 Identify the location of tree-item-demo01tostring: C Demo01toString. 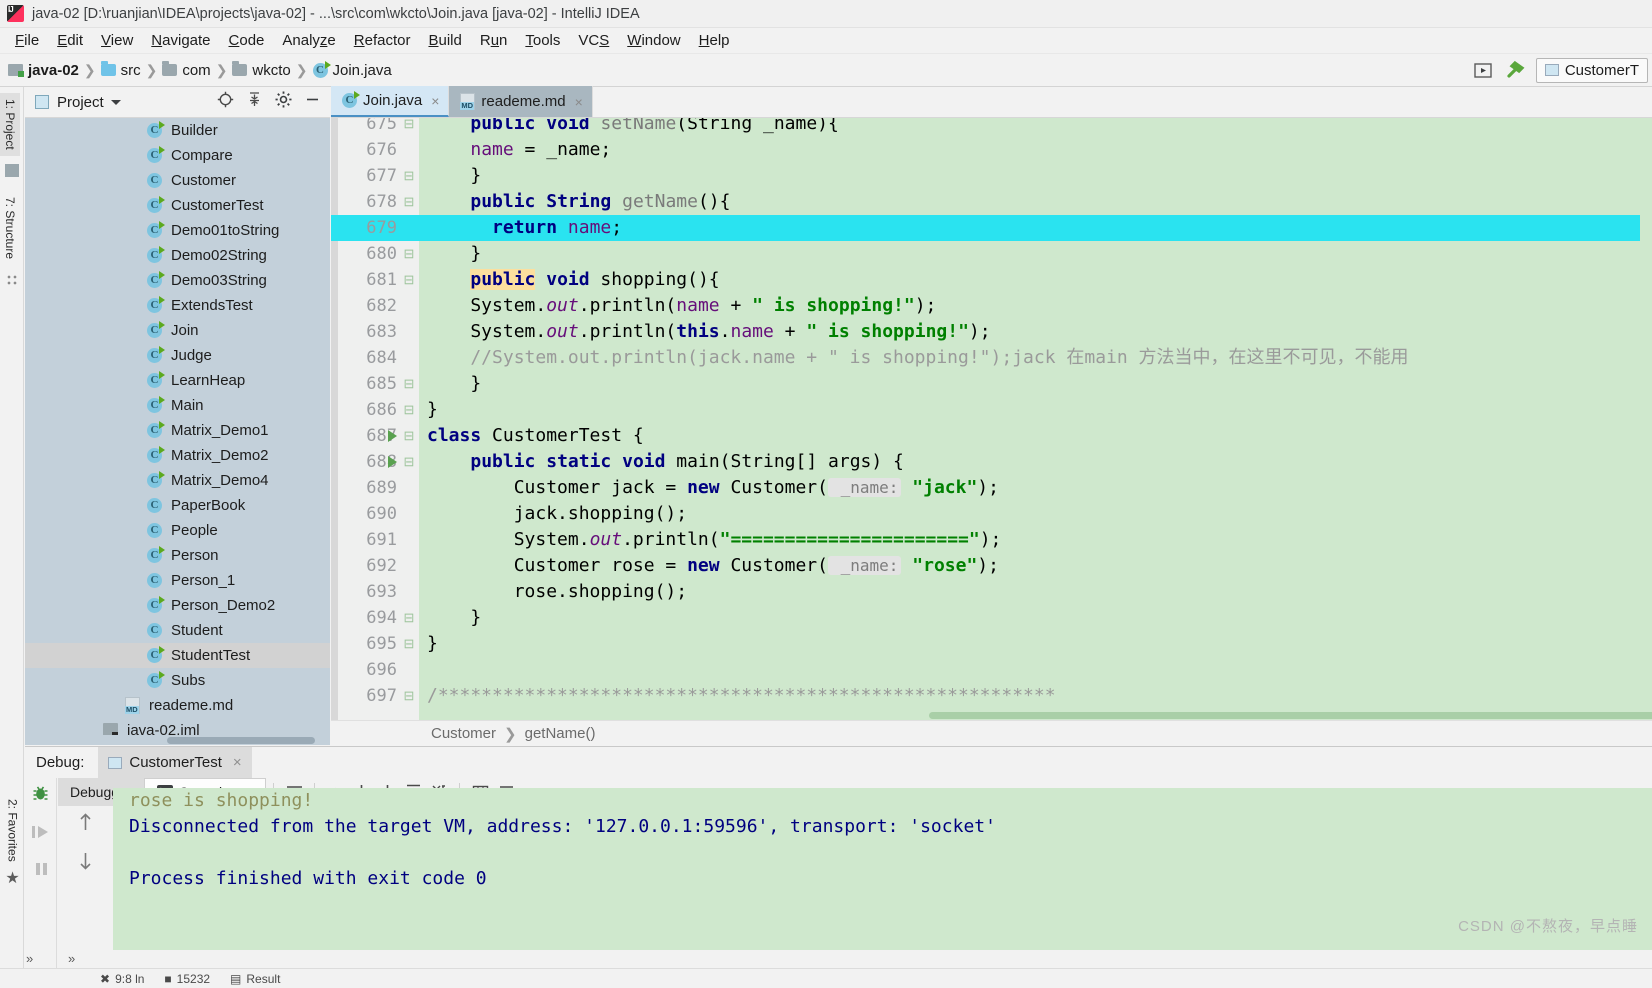
(177, 230).